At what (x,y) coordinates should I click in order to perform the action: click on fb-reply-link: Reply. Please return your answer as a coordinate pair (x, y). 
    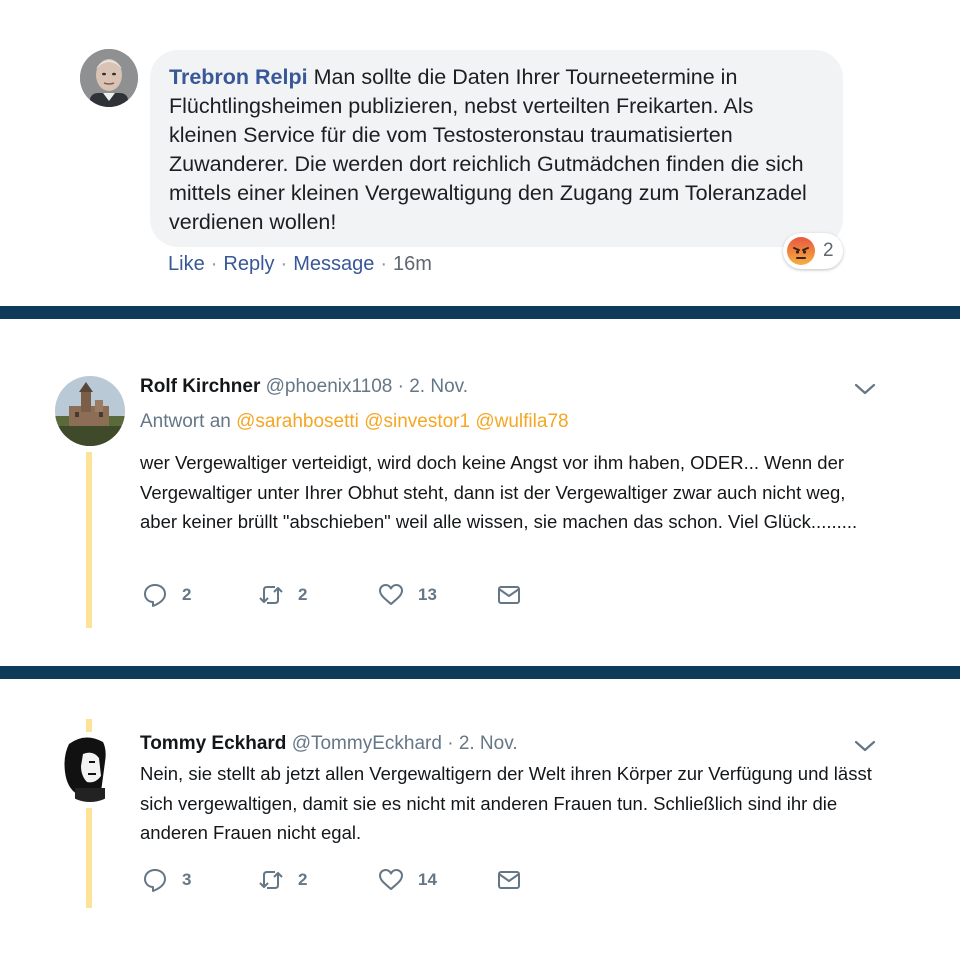
    Looking at the image, I should click on (248, 264).